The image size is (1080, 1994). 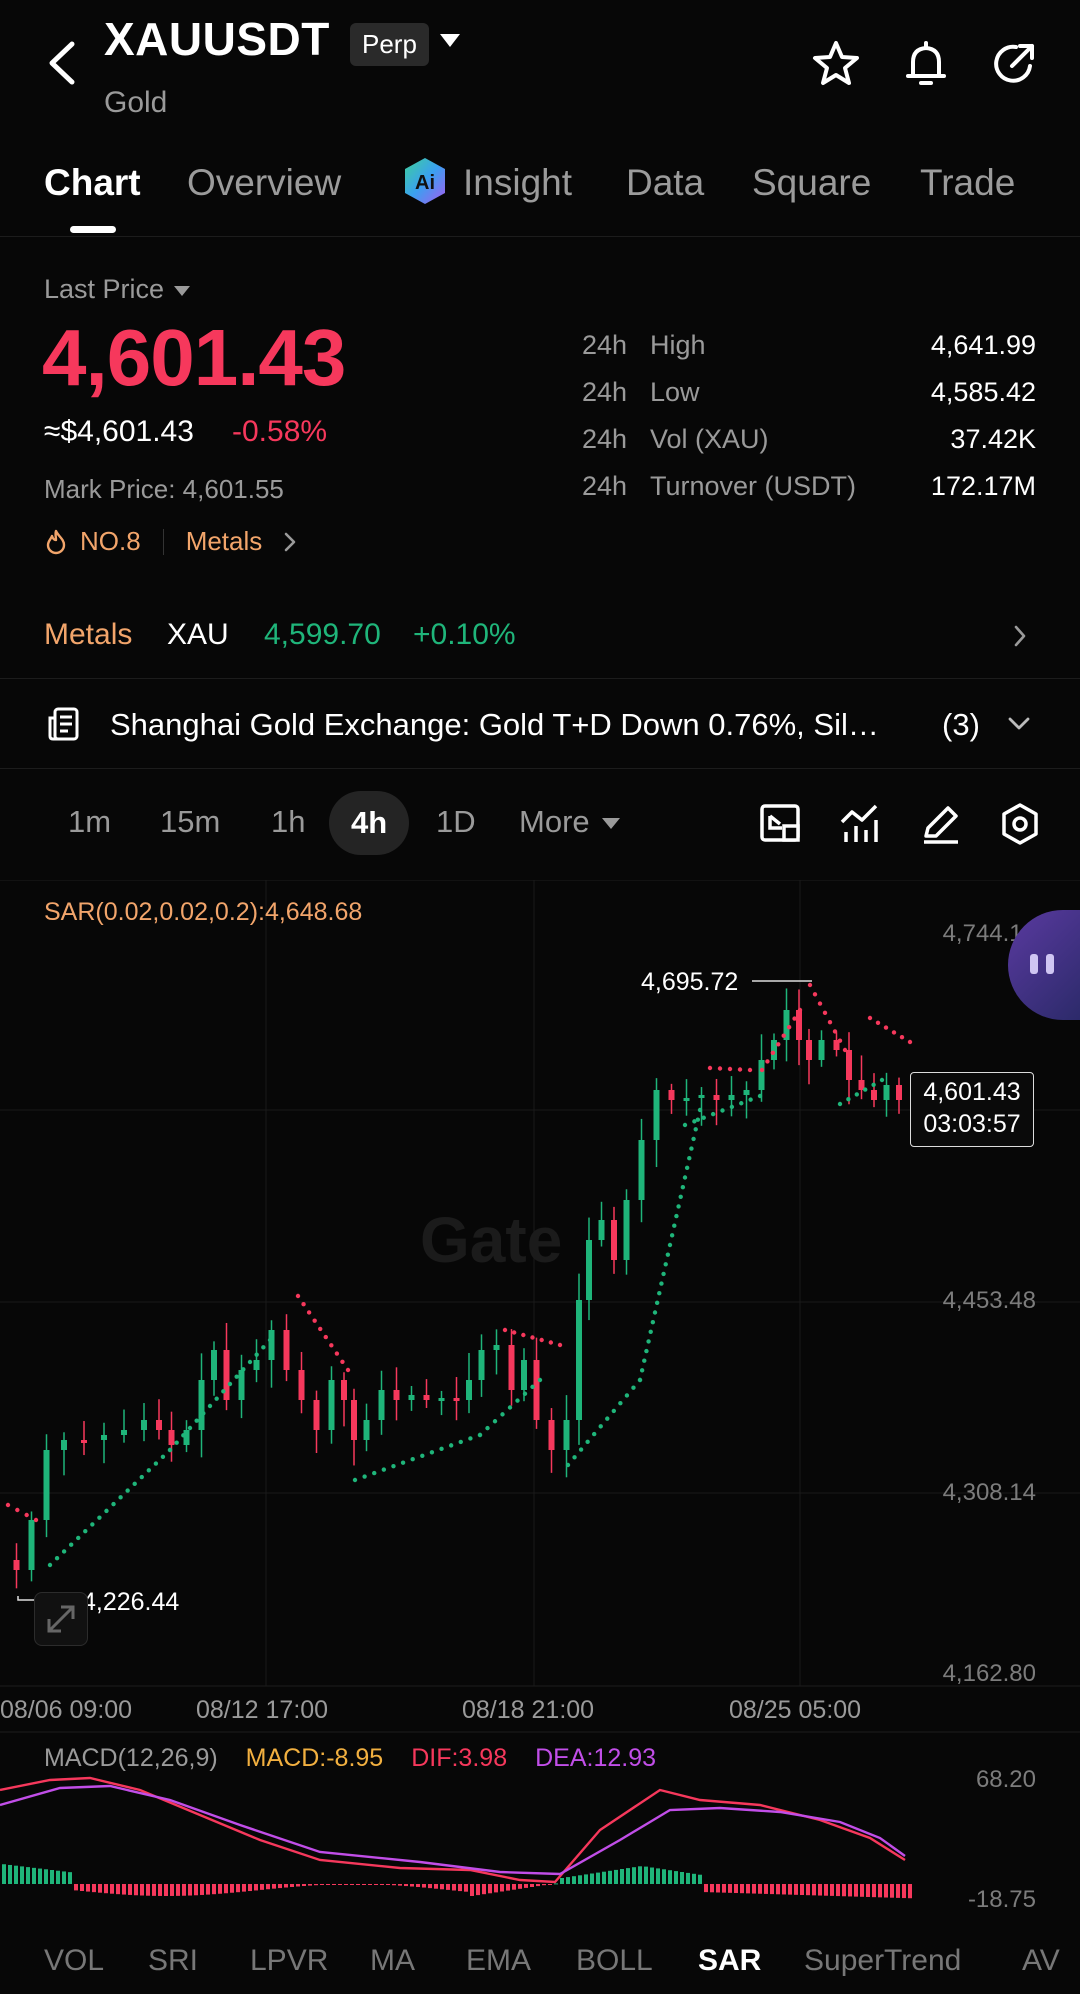 What do you see at coordinates (104, 289) in the screenshot?
I see `last-price-label: Last Price` at bounding box center [104, 289].